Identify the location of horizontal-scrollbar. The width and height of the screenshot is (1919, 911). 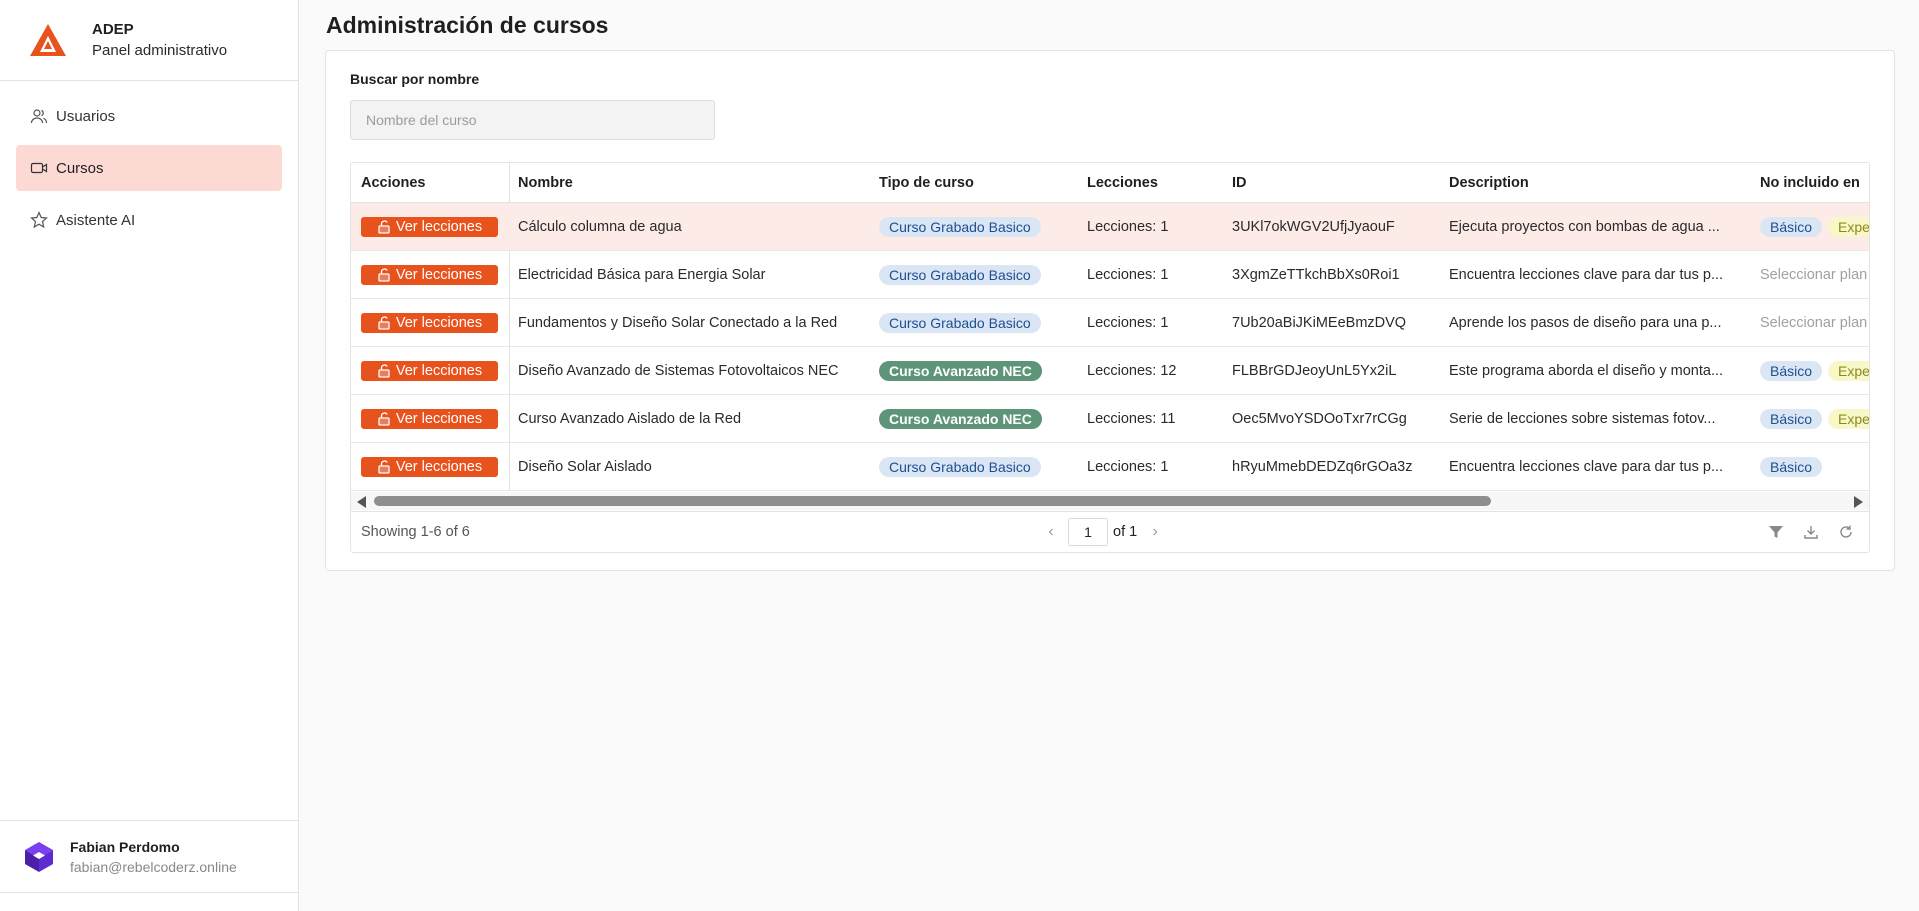
(1110, 501).